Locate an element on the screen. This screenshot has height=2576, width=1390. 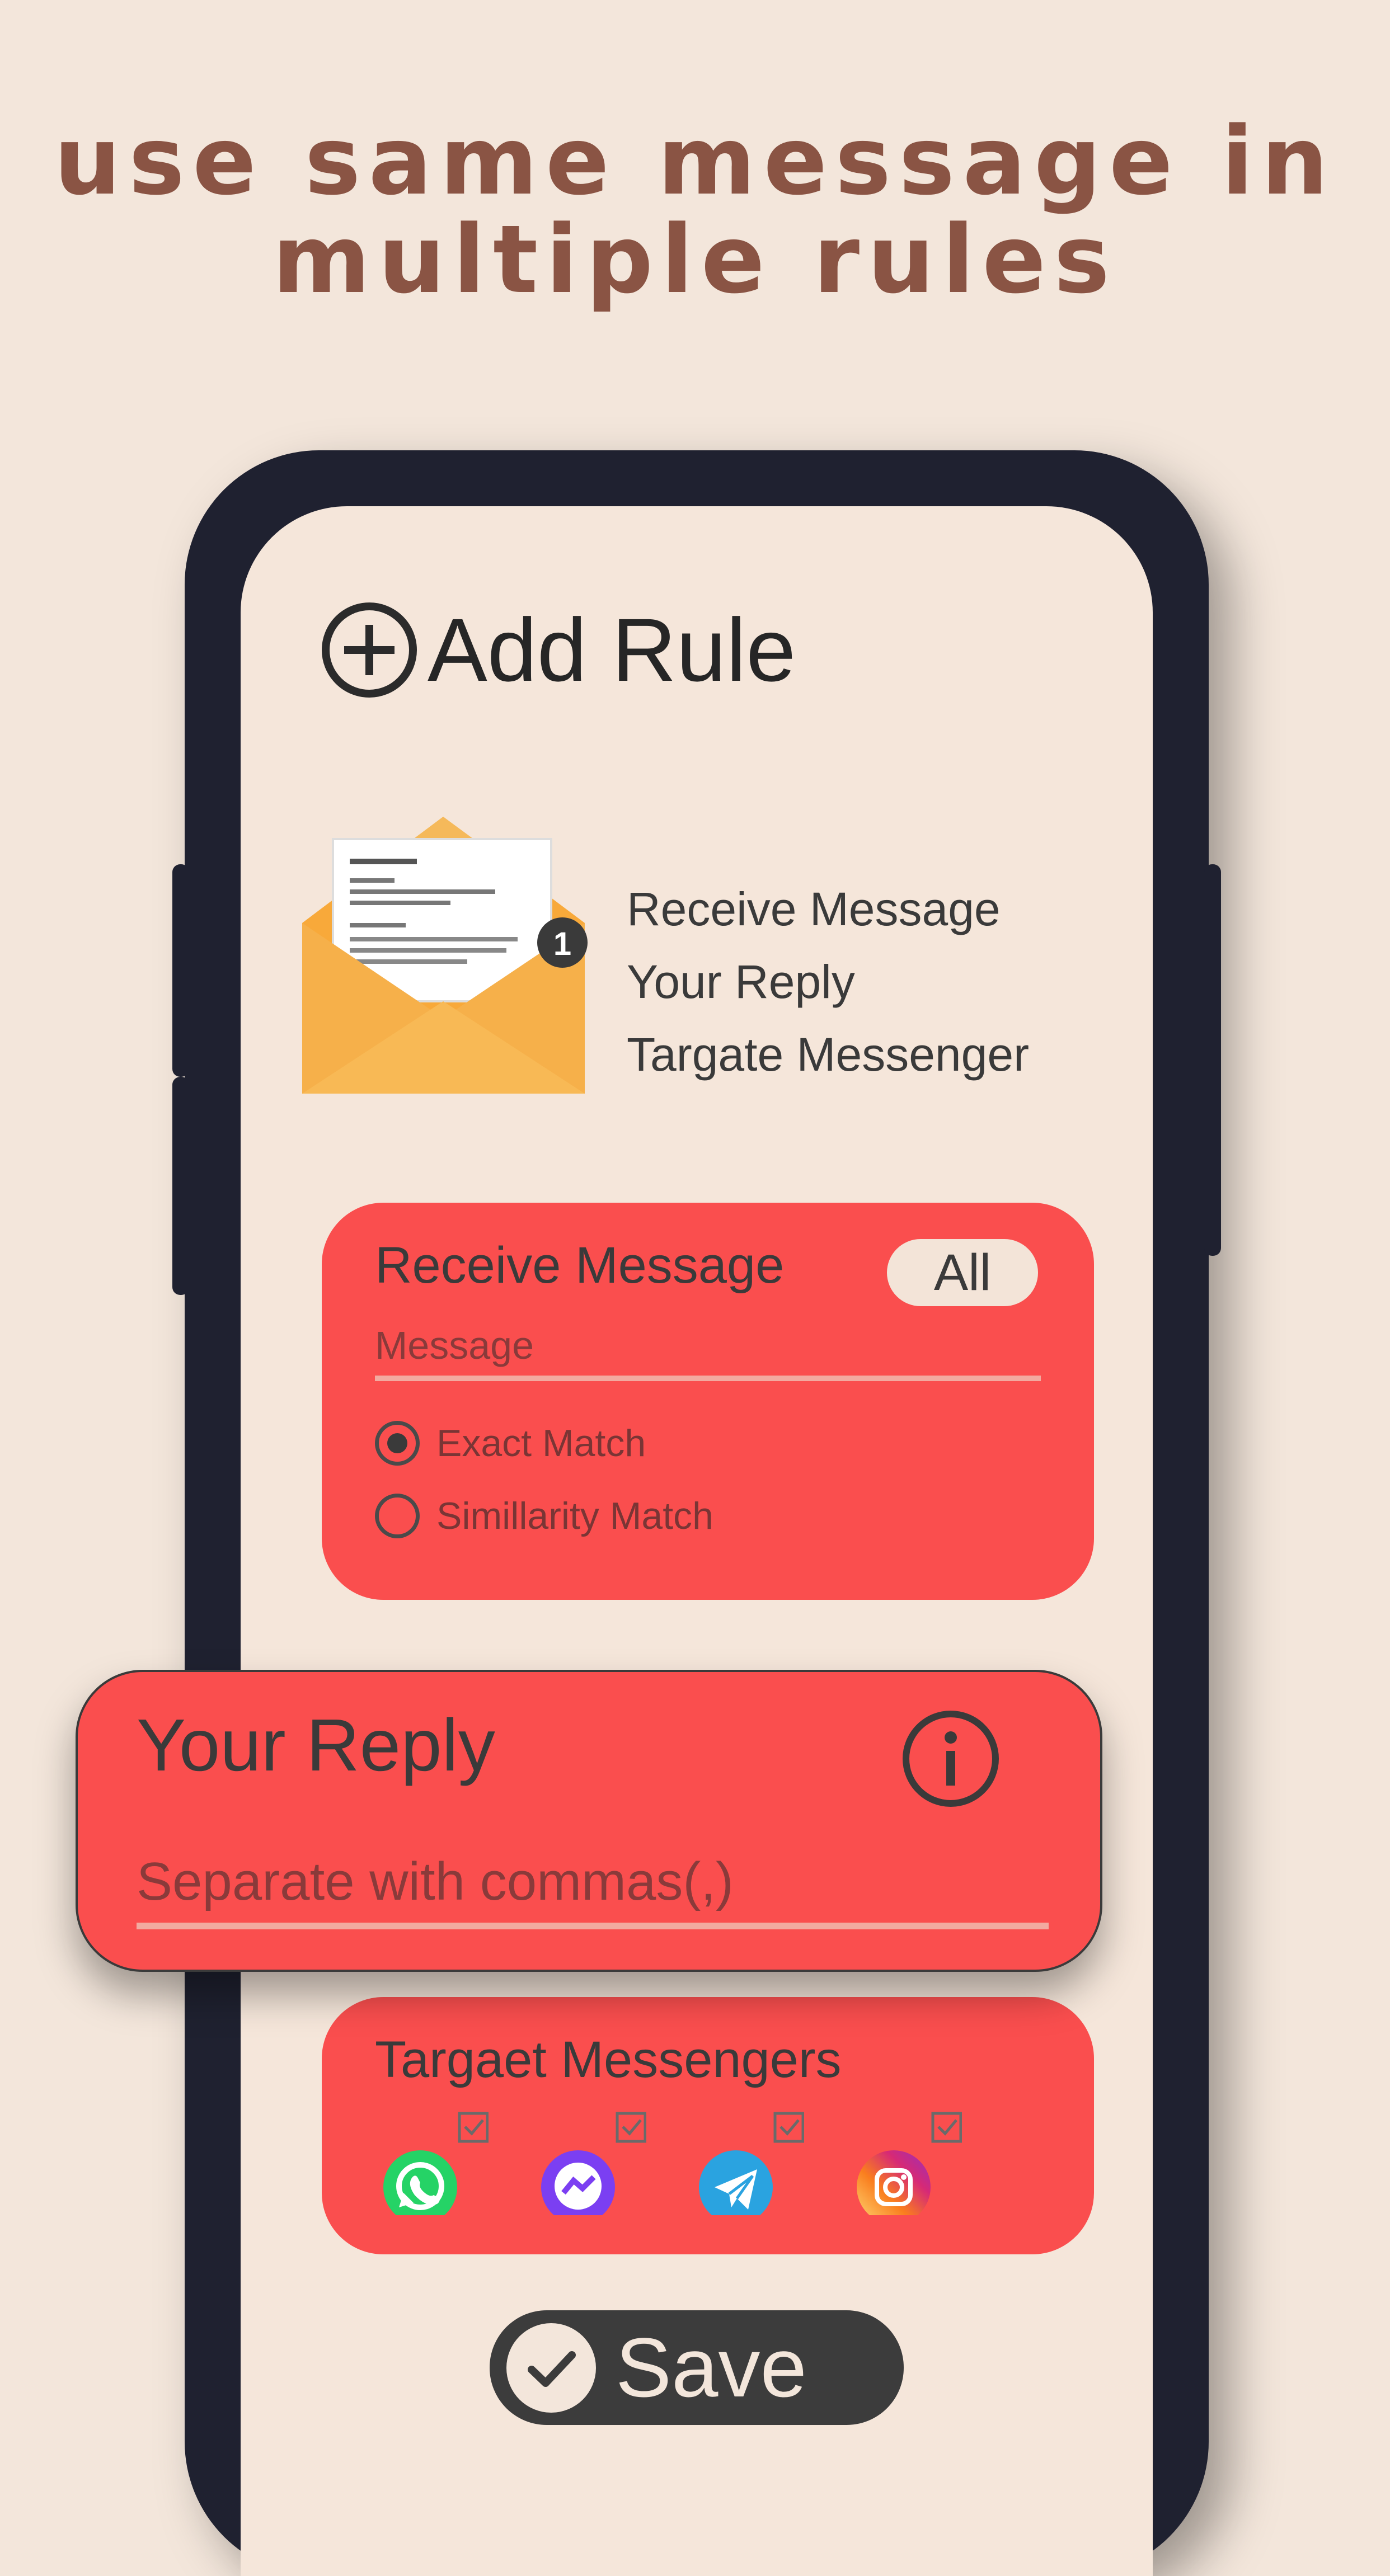
similarity-match-option: Simillarity Match is located at coordinates (544, 1516).